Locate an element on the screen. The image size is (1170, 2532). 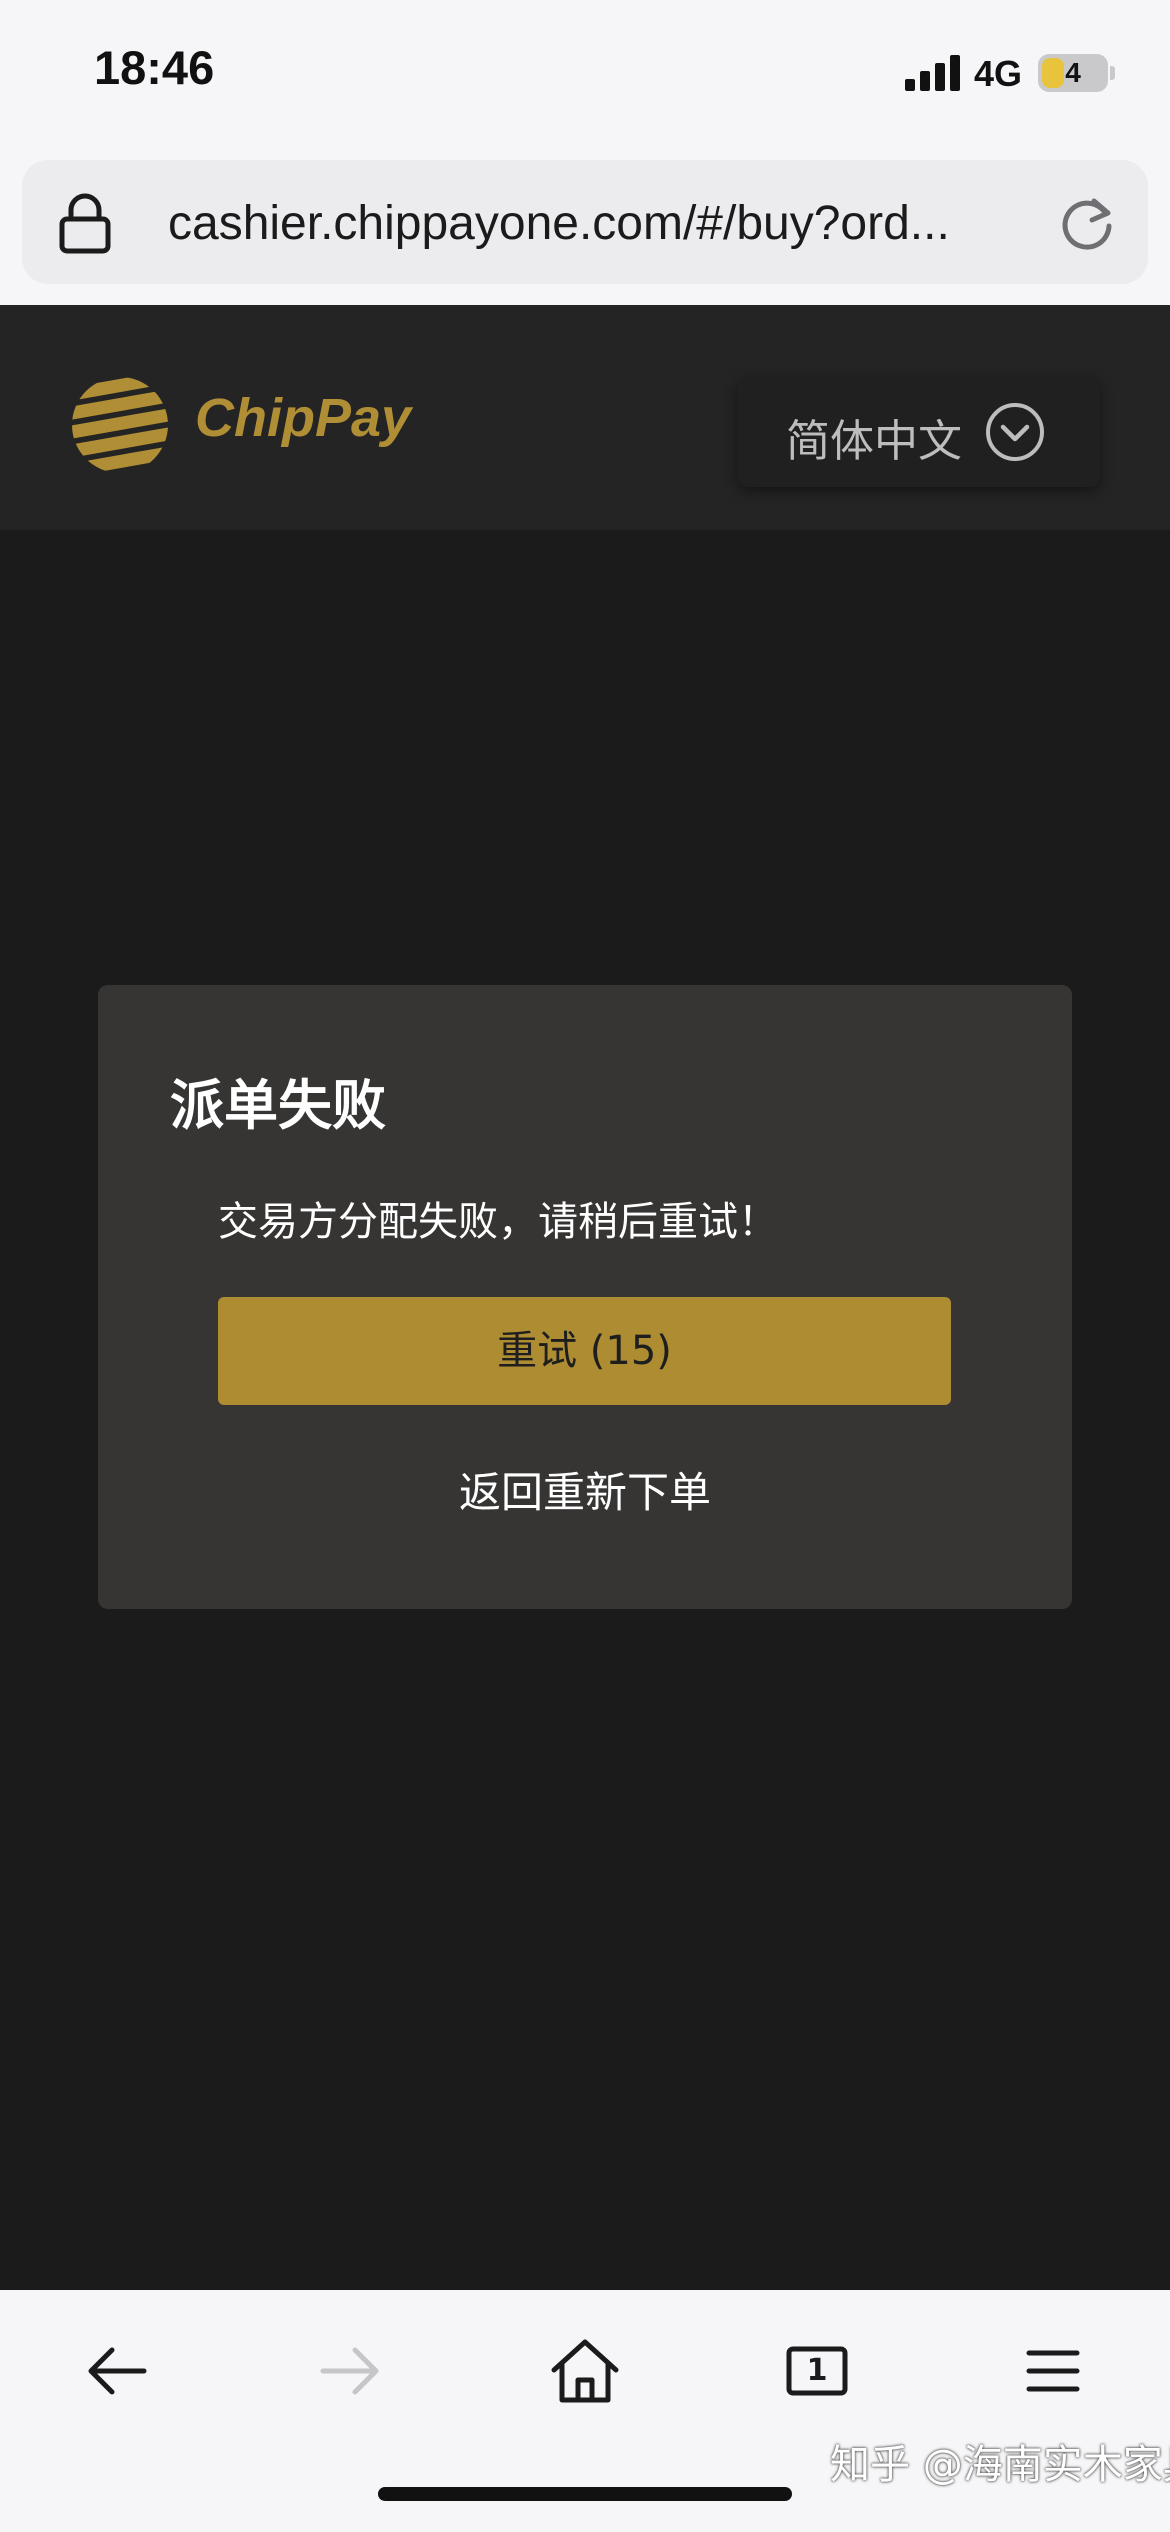
back-arrow-icon is located at coordinates (117, 2371).